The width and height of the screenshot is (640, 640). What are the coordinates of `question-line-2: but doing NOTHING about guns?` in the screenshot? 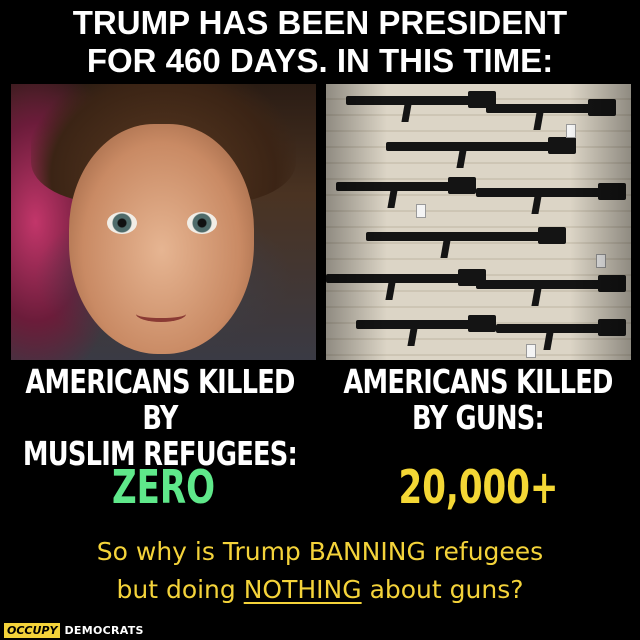 It's located at (320, 590).